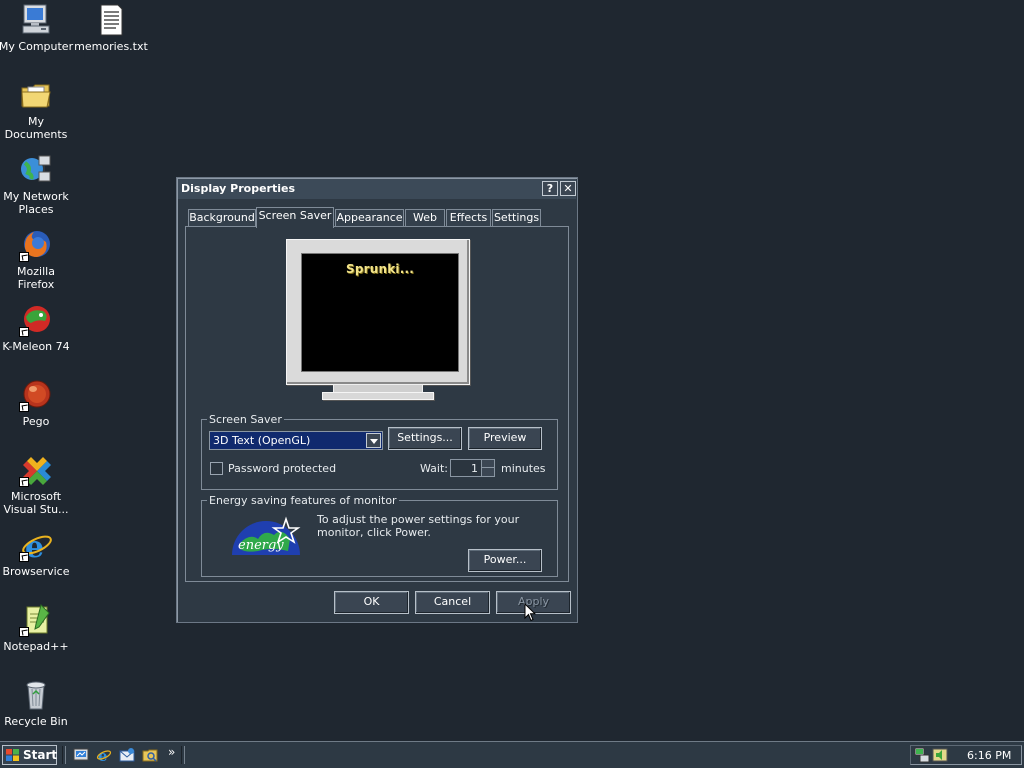 Image resolution: width=1024 pixels, height=768 pixels. I want to click on desktop-icon-pego: Pego, so click(37, 403).